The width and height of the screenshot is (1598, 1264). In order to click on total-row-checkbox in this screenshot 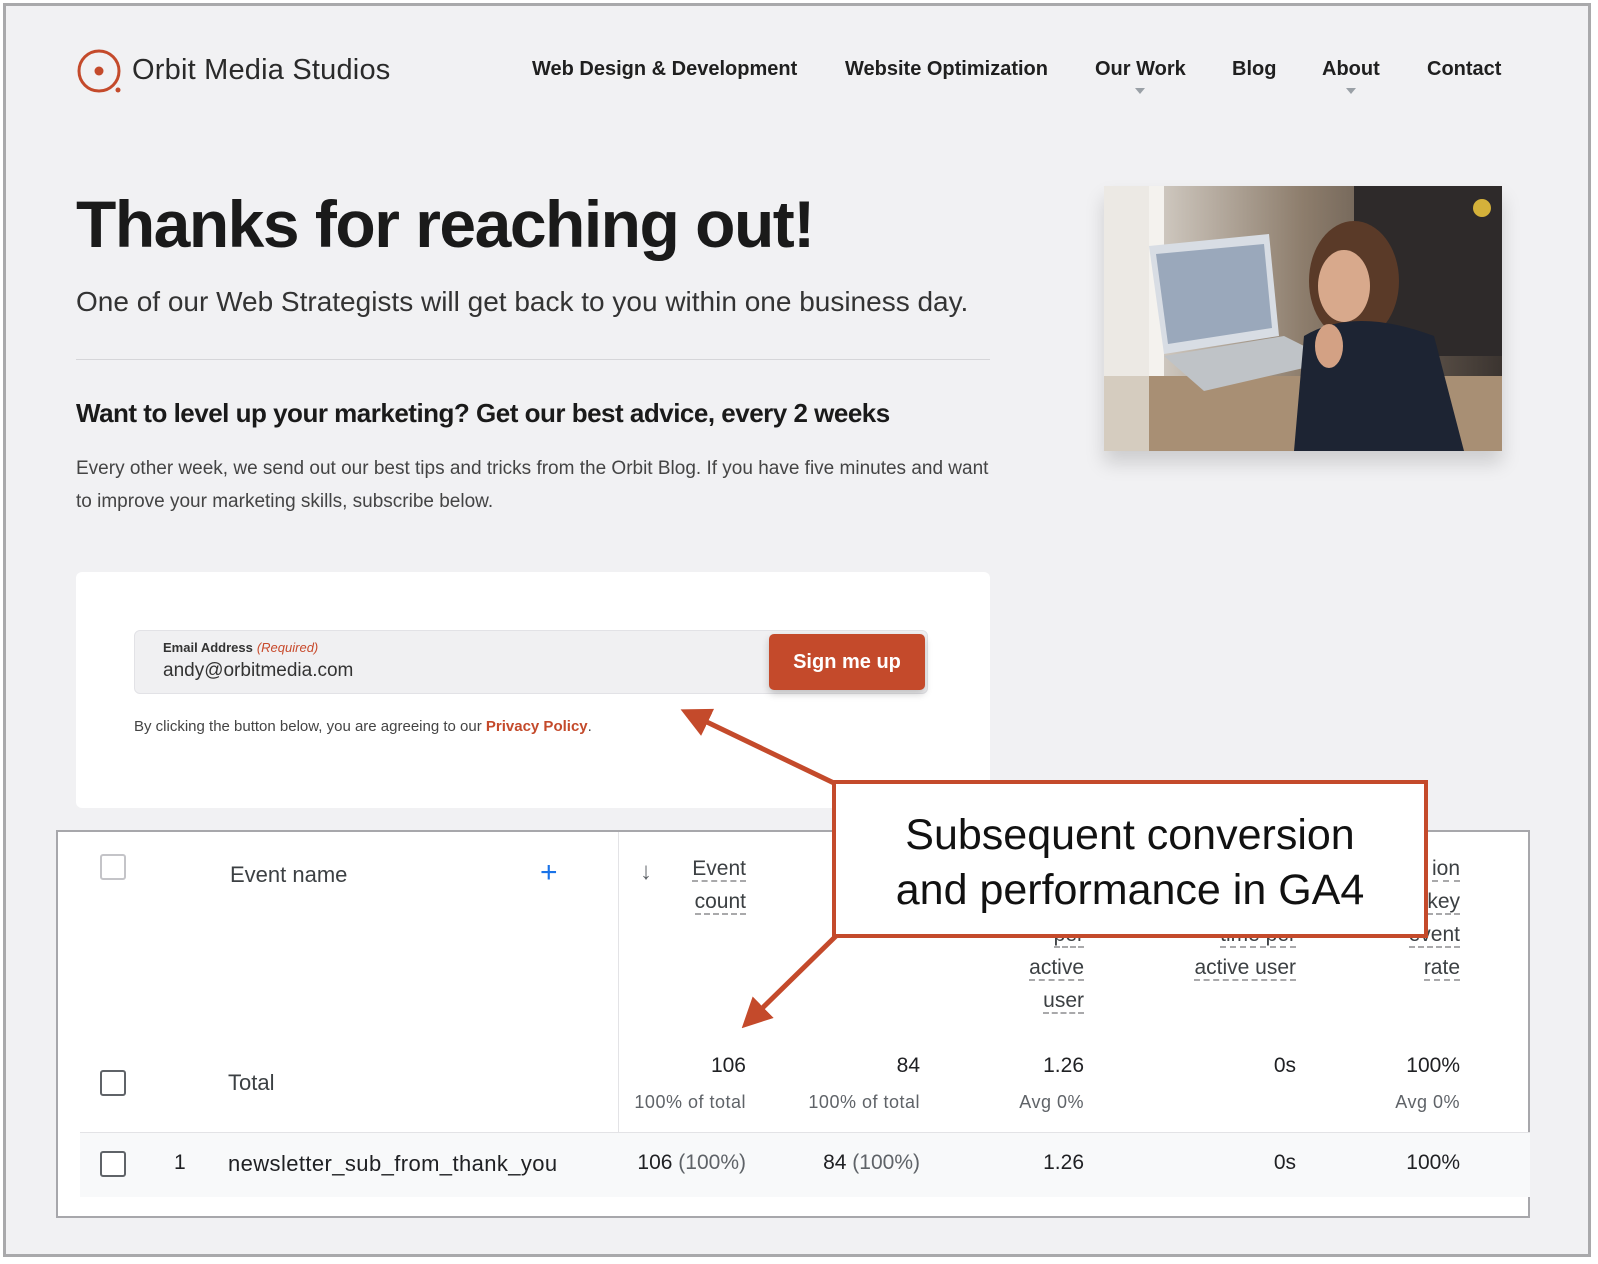, I will do `click(113, 1083)`.